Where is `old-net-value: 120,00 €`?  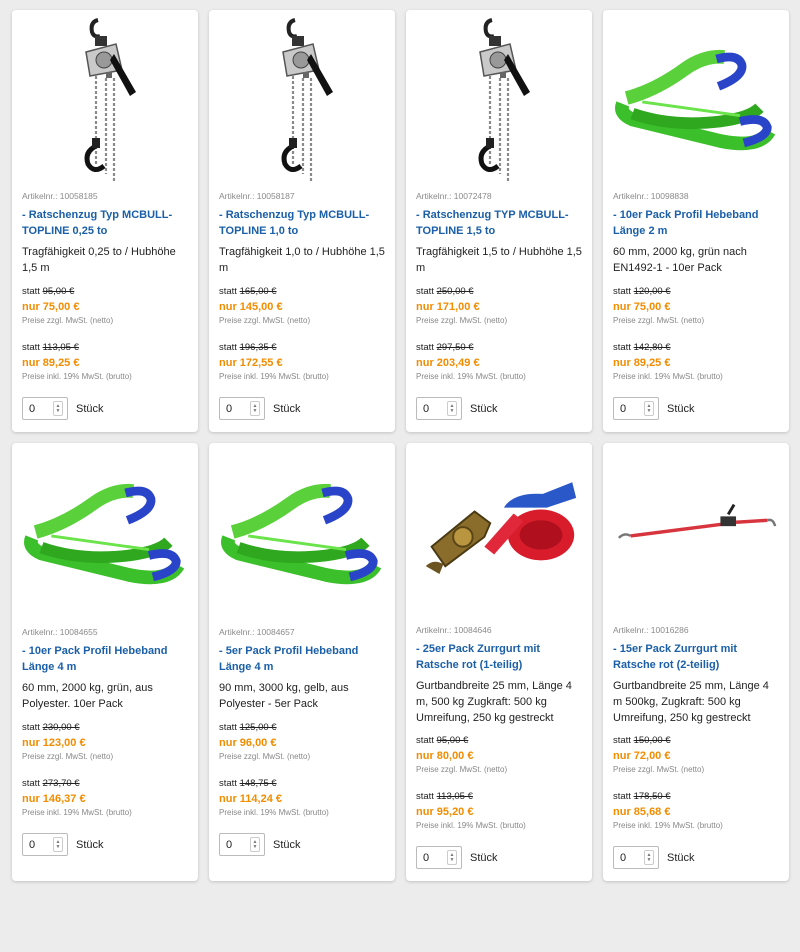
old-net-value: 120,00 € is located at coordinates (652, 292).